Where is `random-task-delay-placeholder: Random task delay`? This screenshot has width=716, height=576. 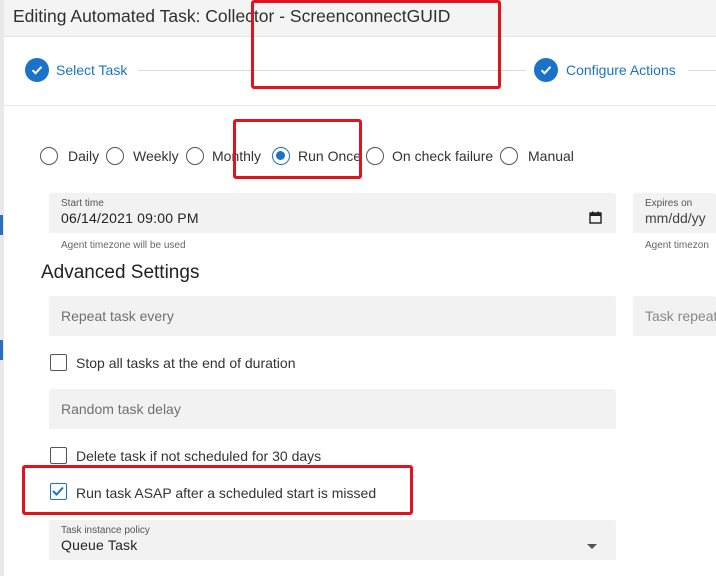
random-task-delay-placeholder: Random task delay is located at coordinates (121, 409).